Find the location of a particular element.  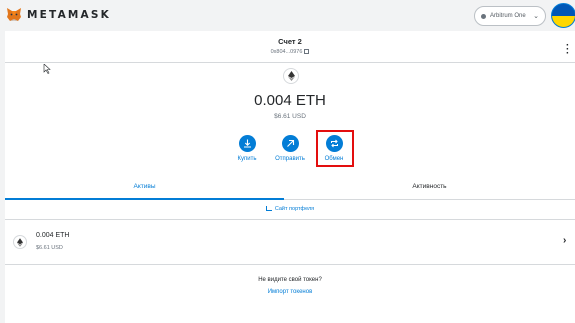

swap-highlight-box is located at coordinates (335, 148).